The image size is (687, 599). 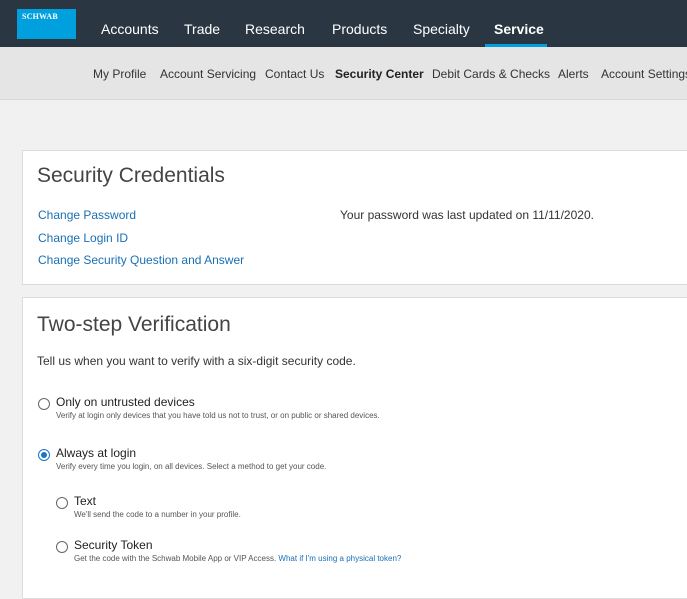 What do you see at coordinates (441, 29) in the screenshot?
I see `nav-specialty: Specialty` at bounding box center [441, 29].